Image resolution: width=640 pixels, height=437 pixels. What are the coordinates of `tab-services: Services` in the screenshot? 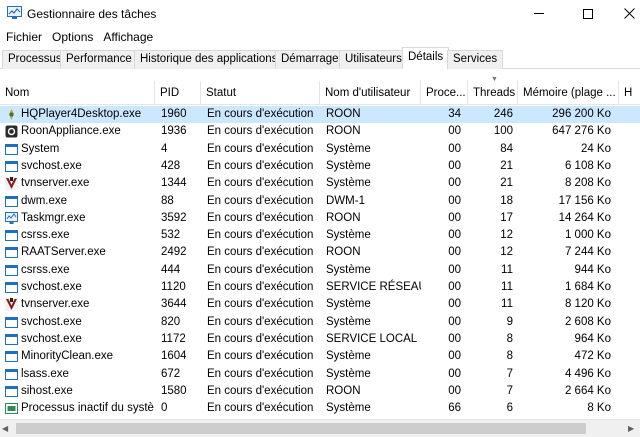 It's located at (475, 59).